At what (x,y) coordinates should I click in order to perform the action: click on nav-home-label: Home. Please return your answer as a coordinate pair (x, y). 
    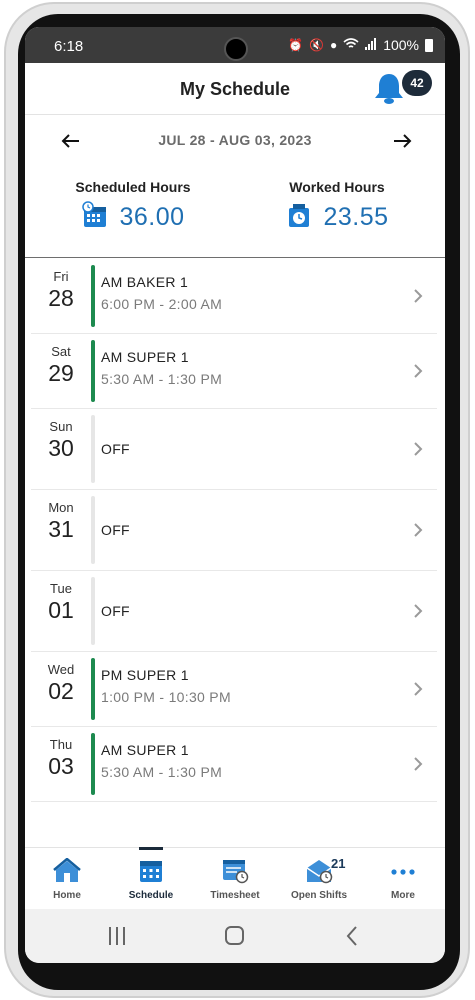
    Looking at the image, I should click on (67, 895).